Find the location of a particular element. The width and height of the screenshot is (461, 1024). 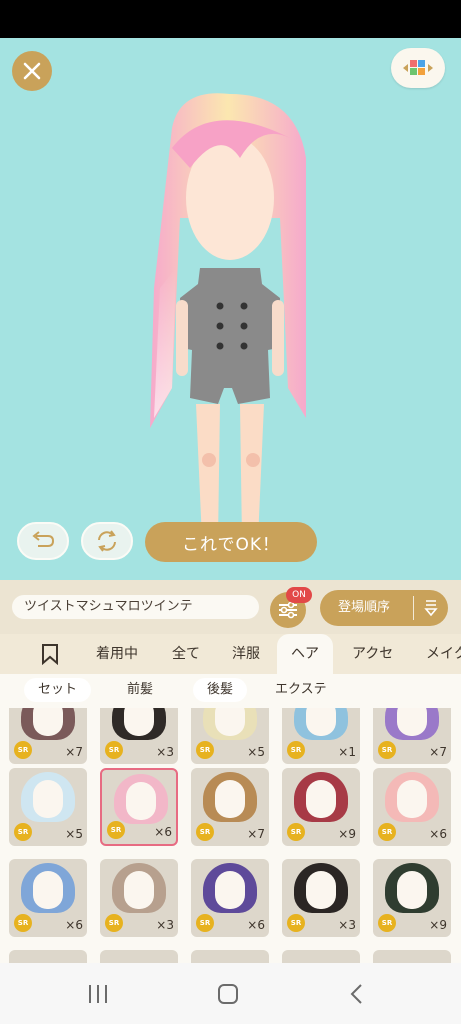

hair-item-card: SR ×1 is located at coordinates (321, 736).